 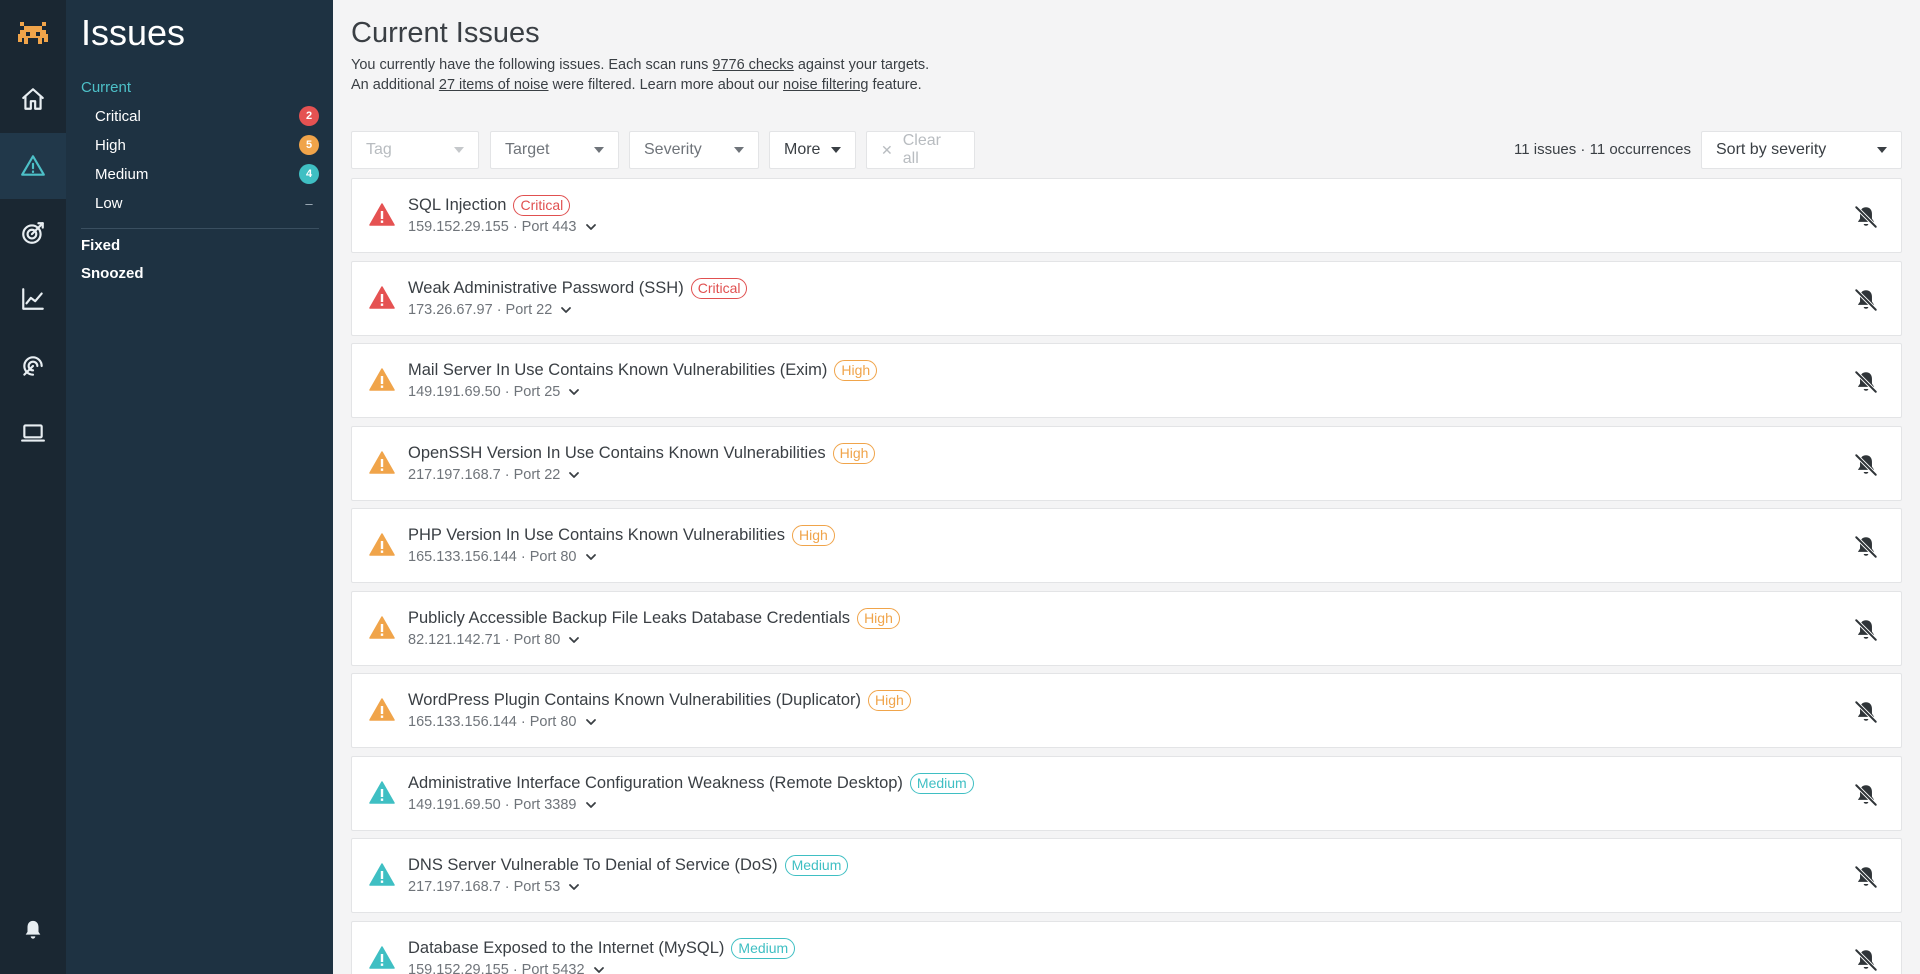 I want to click on severity-filter: Severity, so click(x=694, y=150).